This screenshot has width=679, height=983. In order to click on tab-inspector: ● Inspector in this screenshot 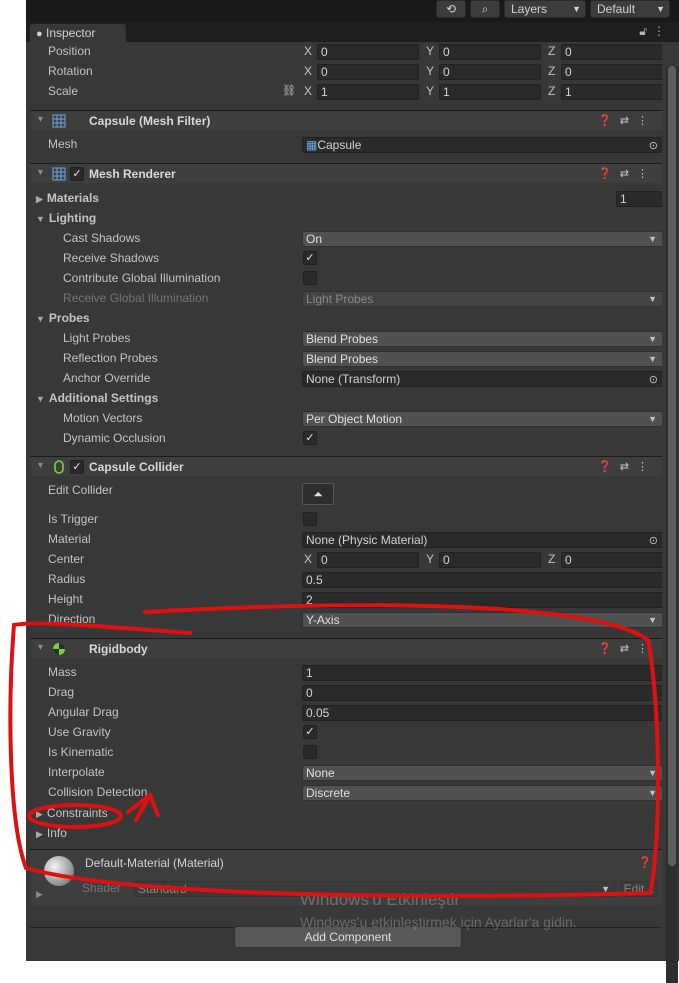, I will do `click(78, 33)`.